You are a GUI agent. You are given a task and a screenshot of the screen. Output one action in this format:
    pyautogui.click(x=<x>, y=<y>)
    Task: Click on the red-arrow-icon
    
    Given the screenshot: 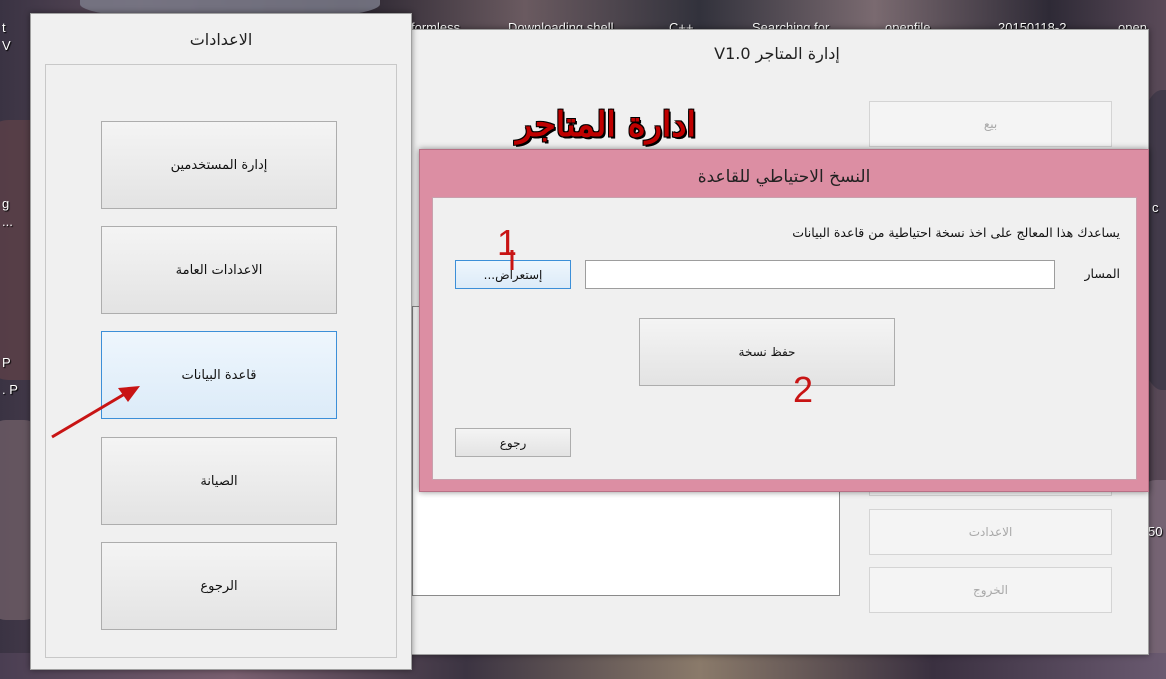 What is the action you would take?
    pyautogui.click(x=95, y=412)
    